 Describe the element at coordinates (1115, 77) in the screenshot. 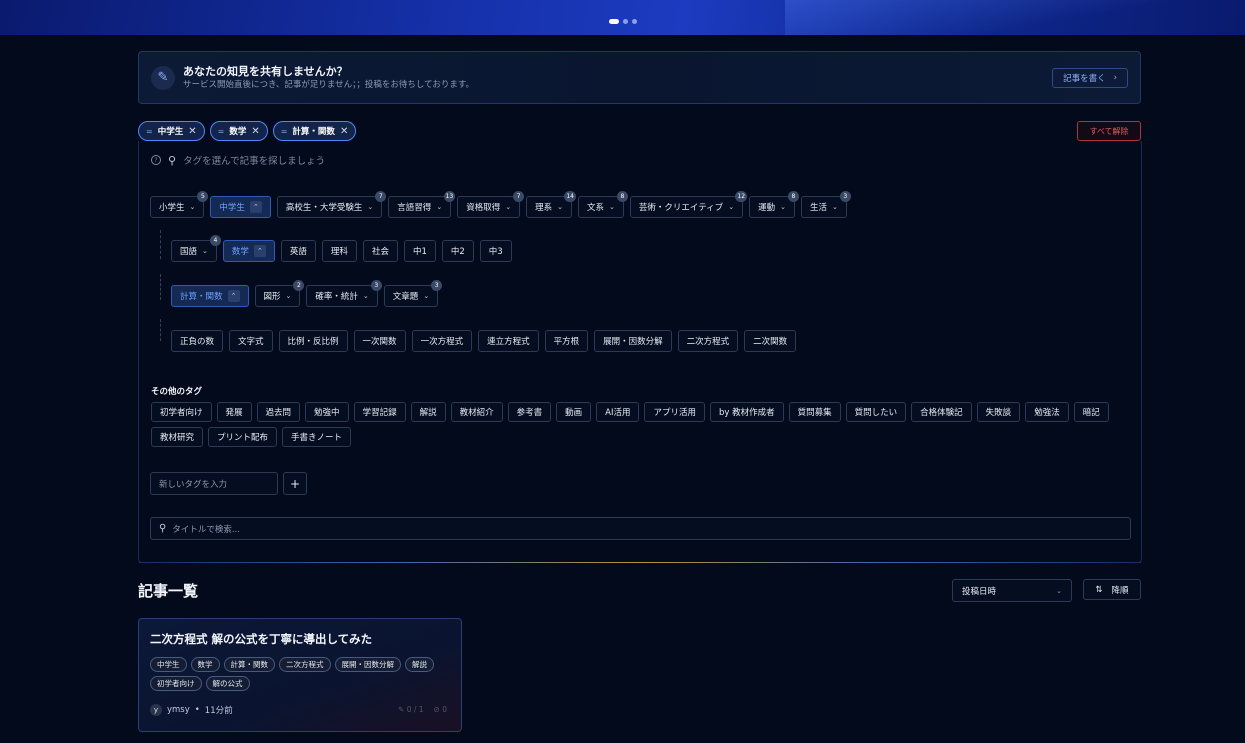

I see `chevron-right-icon: ›` at that location.